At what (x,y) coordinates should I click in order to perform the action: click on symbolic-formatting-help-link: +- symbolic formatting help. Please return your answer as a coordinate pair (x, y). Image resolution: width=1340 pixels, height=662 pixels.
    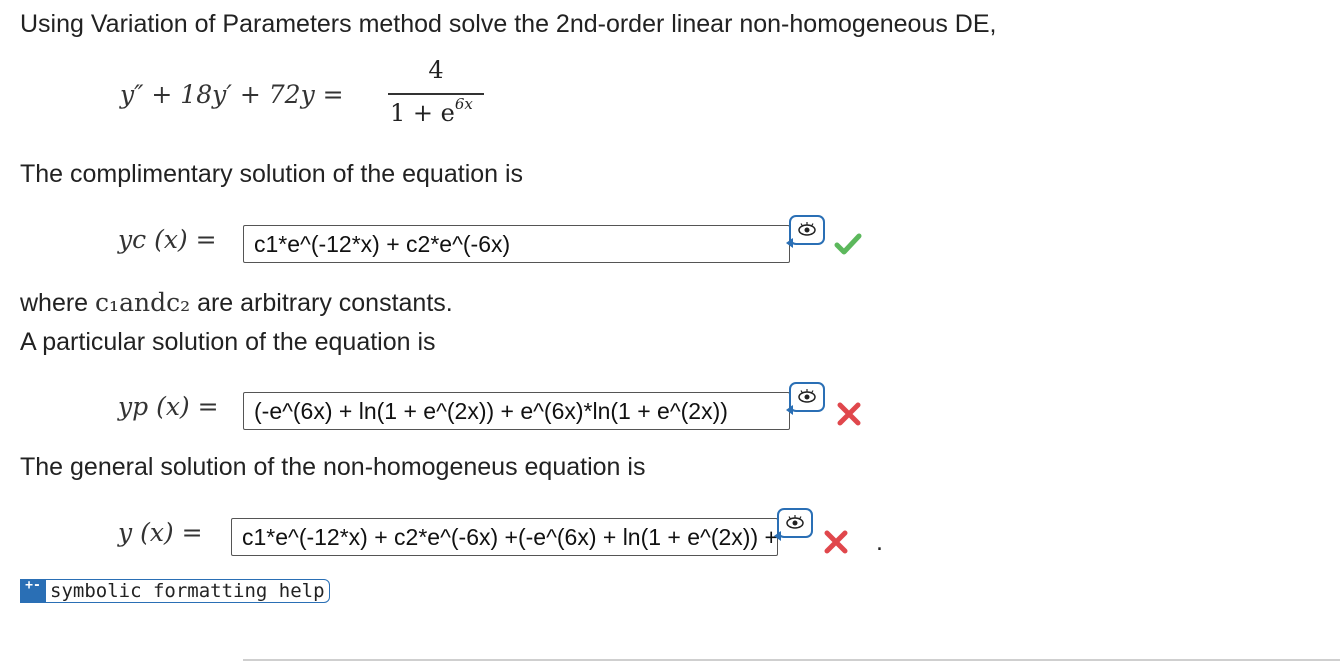
    Looking at the image, I should click on (175, 591).